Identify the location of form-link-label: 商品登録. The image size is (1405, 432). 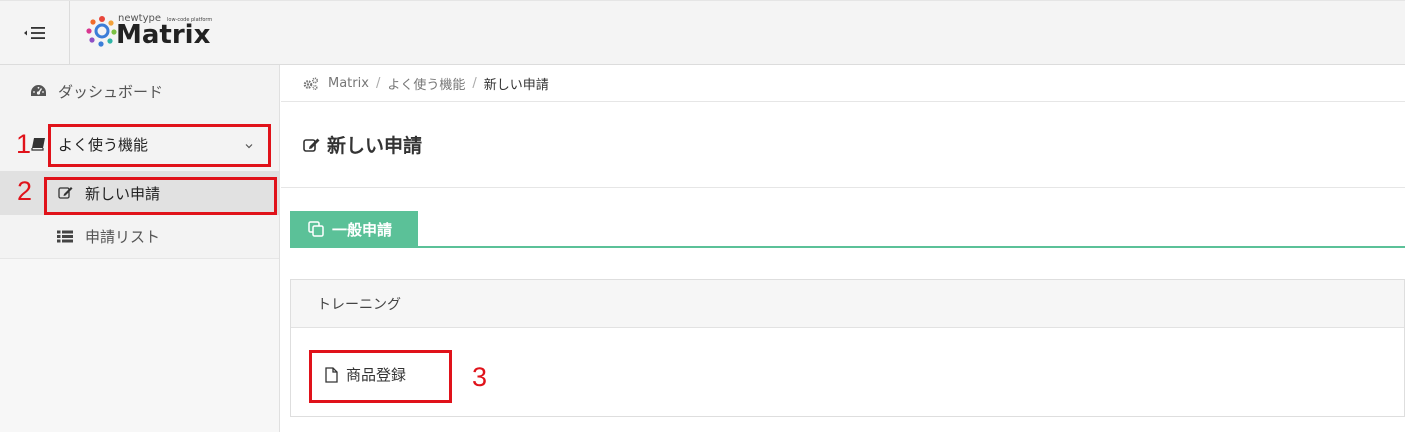
(376, 375).